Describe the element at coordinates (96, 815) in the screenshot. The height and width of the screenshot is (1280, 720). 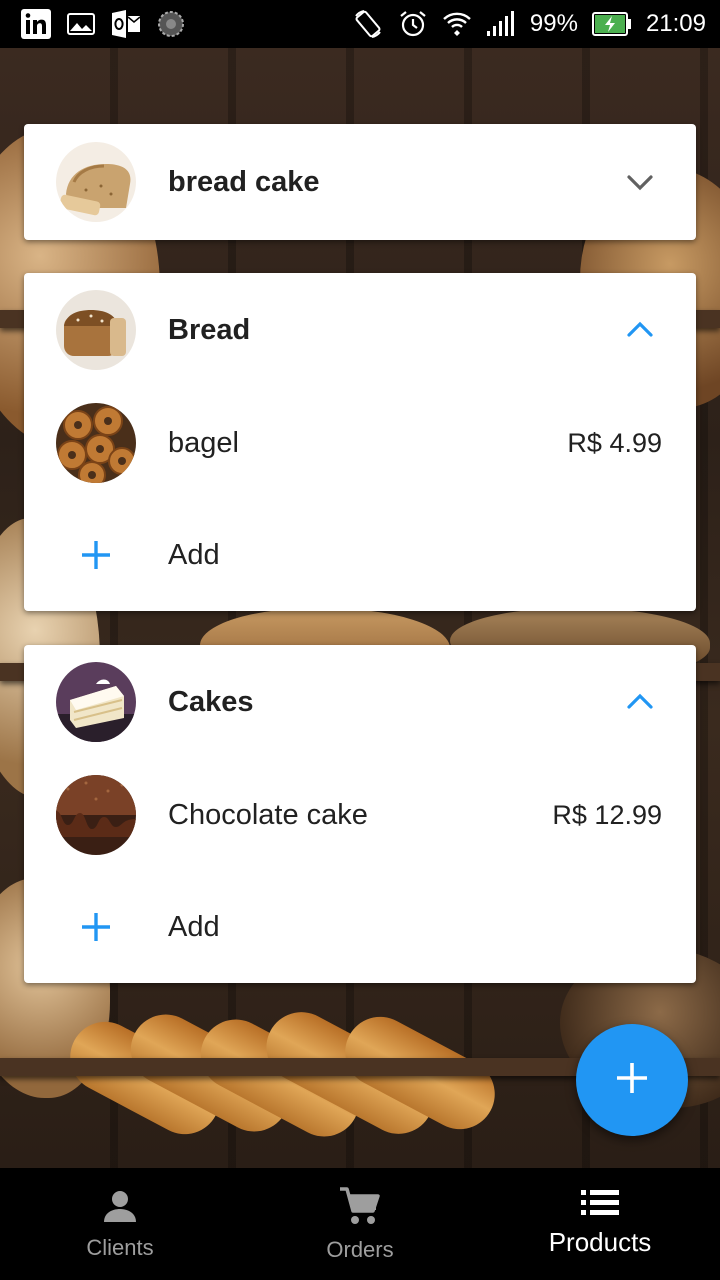
I see `product-image-chocolate-cake` at that location.